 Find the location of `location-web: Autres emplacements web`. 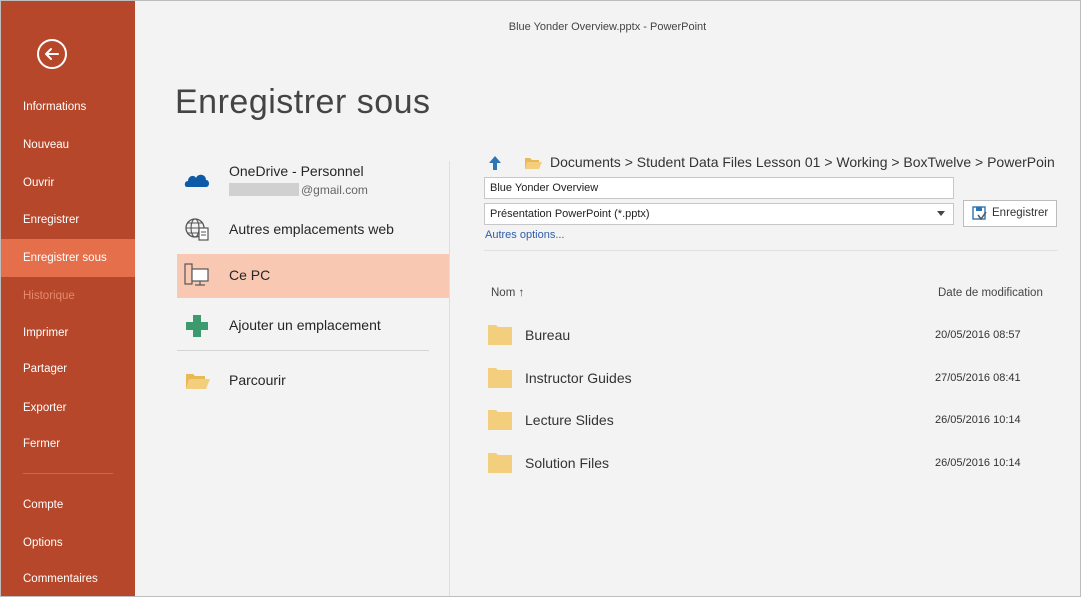

location-web: Autres emplacements web is located at coordinates (313, 229).